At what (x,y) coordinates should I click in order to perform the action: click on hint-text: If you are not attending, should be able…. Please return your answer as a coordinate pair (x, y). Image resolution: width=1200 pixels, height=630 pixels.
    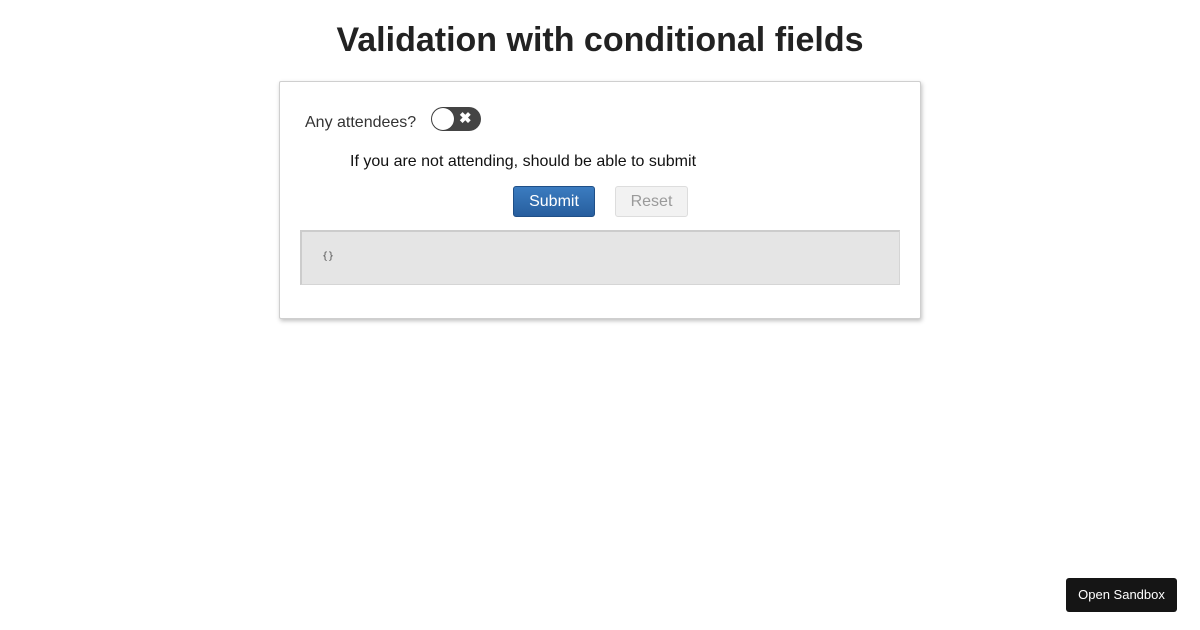
    Looking at the image, I should click on (523, 161).